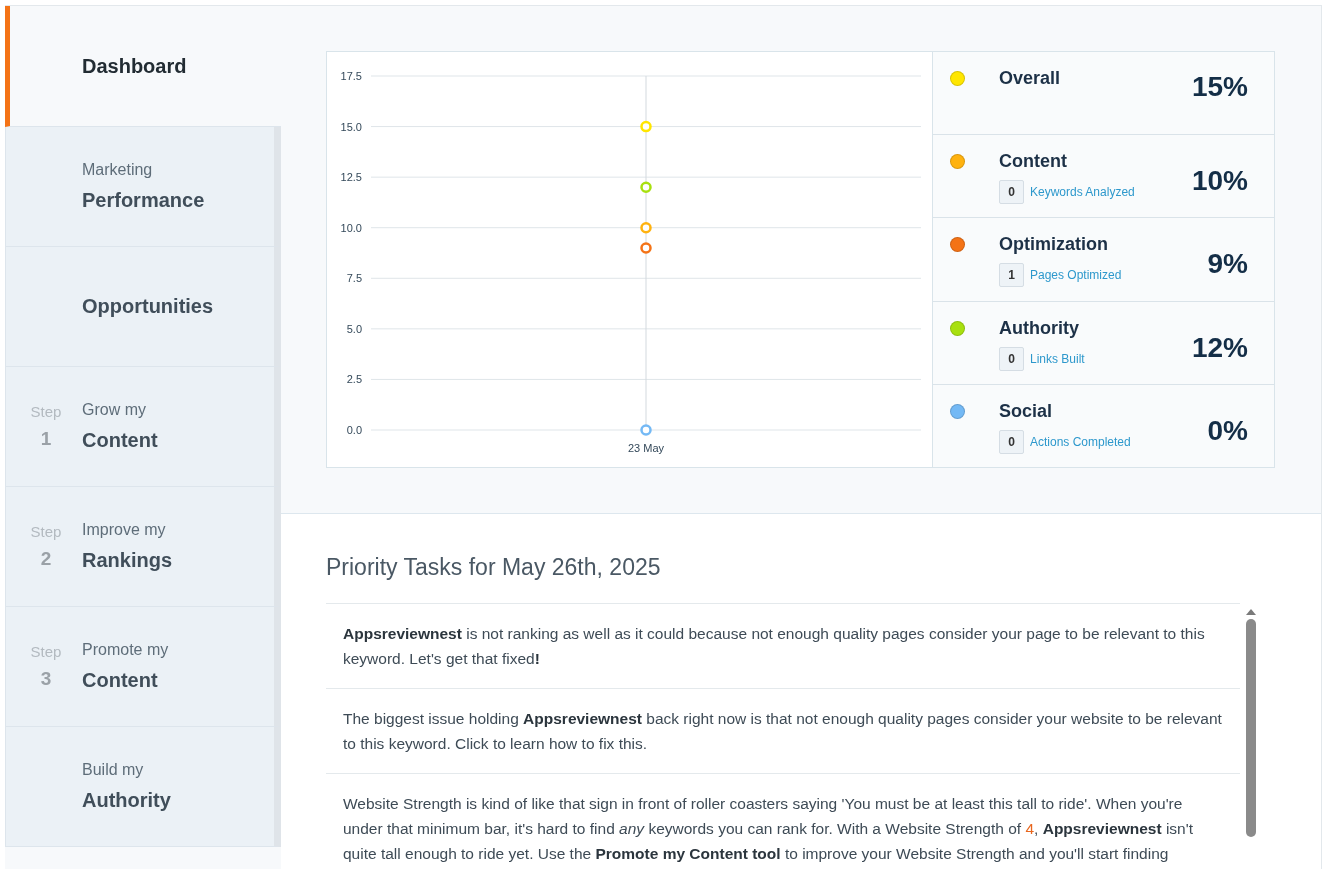  What do you see at coordinates (351, 227) in the screenshot?
I see `axis-label: 10.0` at bounding box center [351, 227].